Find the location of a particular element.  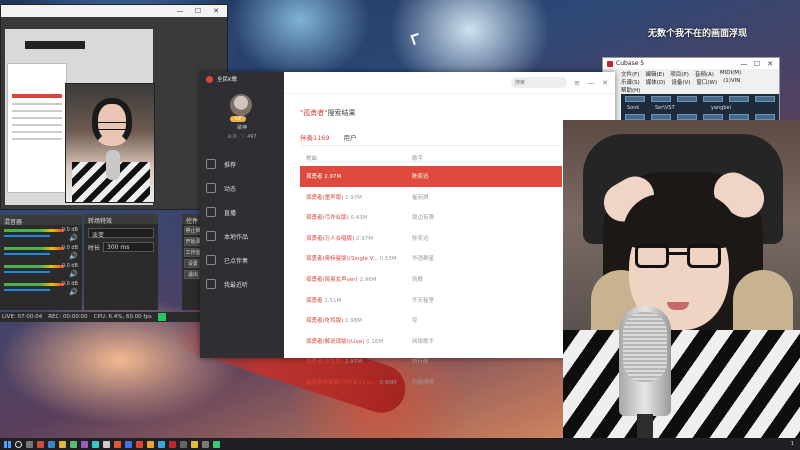

list-item: 孤勇者(童声版) 2.97M 崔宛琪 is located at coordinates (431, 197).